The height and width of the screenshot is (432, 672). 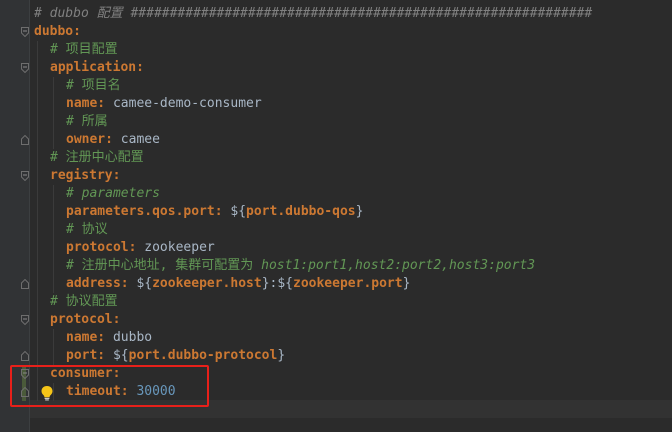 What do you see at coordinates (336, 356) in the screenshot?
I see `code-line: port: ${port.dubbo-protocol}` at bounding box center [336, 356].